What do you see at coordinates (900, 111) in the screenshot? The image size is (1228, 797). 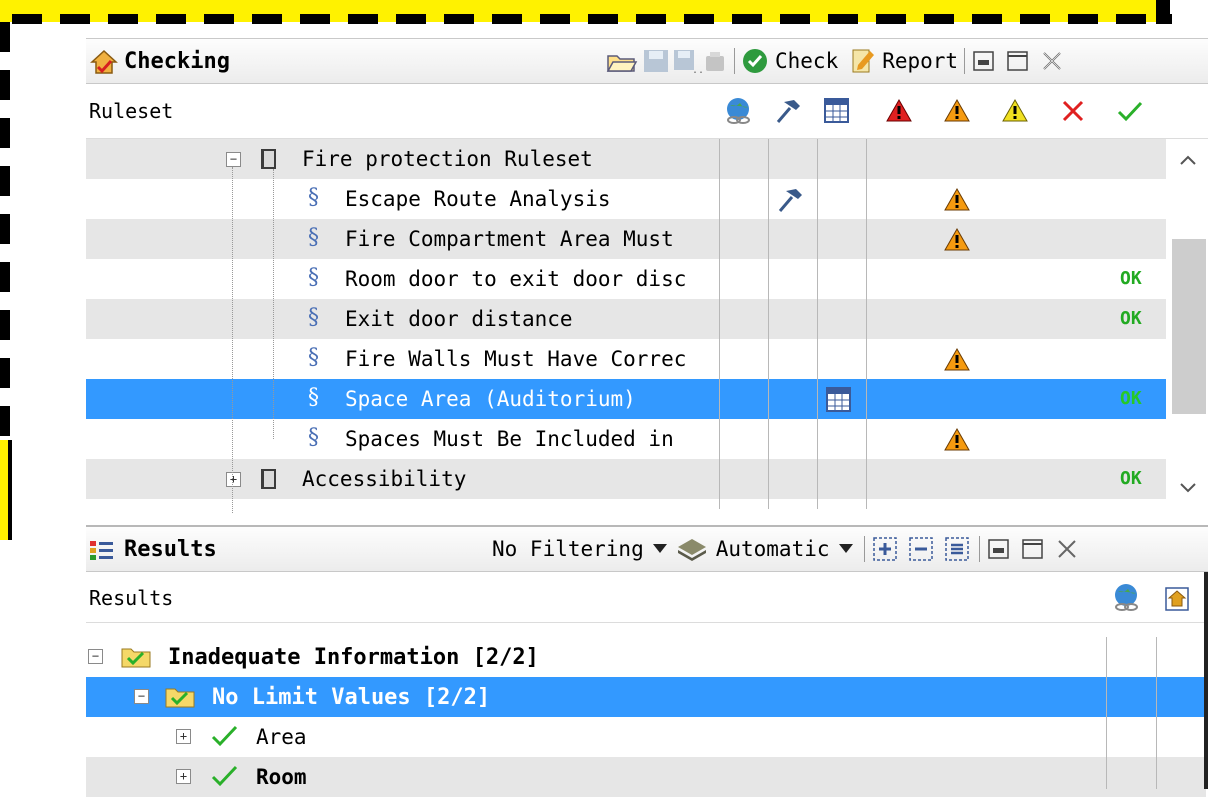 I see `error-warning-icon` at bounding box center [900, 111].